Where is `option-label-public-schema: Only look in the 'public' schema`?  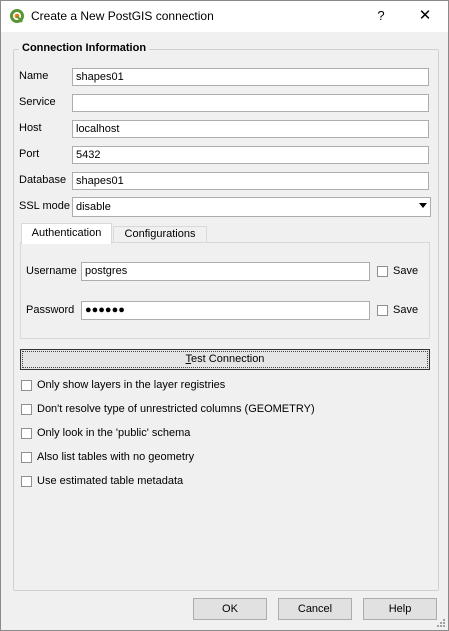 option-label-public-schema: Only look in the 'public' schema is located at coordinates (114, 433).